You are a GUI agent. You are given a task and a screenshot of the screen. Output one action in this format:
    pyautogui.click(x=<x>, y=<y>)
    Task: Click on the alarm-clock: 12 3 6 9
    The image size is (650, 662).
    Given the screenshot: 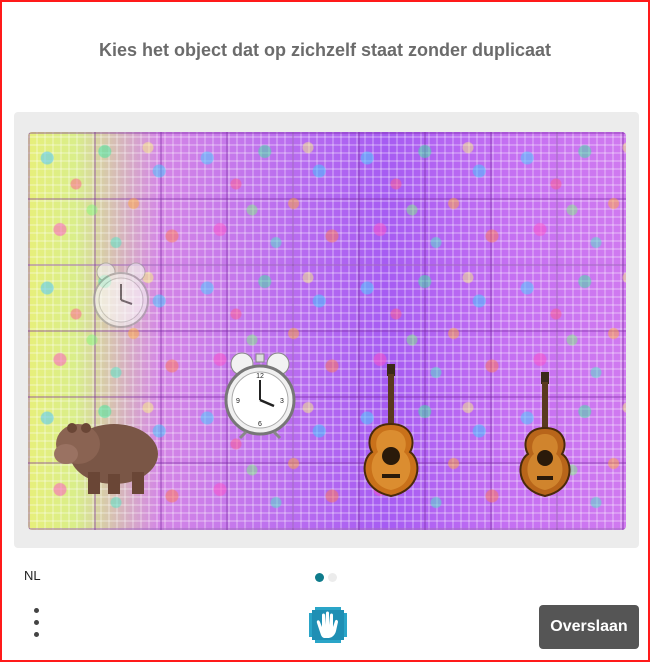 What is the action you would take?
    pyautogui.click(x=260, y=395)
    